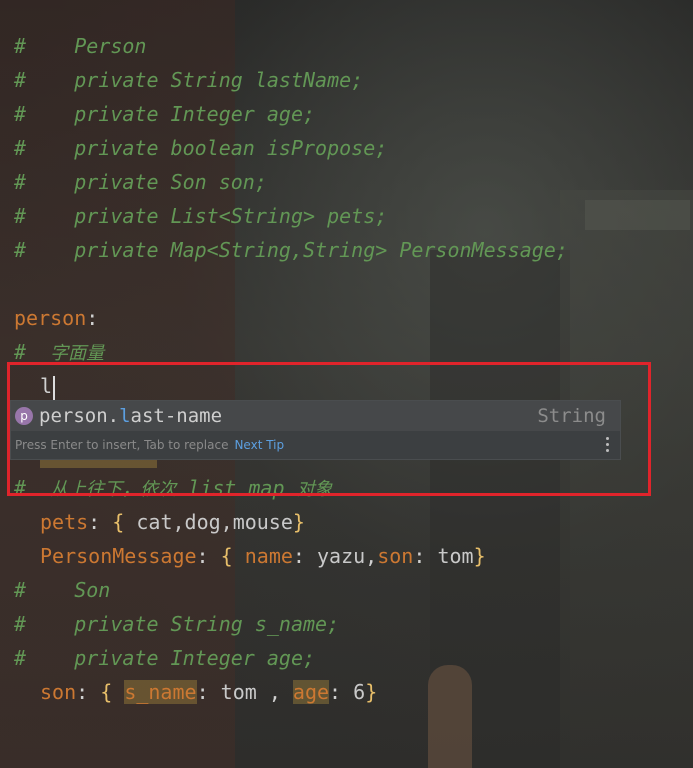  What do you see at coordinates (201, 216) in the screenshot?
I see `code-line: # private List<String> pets;` at bounding box center [201, 216].